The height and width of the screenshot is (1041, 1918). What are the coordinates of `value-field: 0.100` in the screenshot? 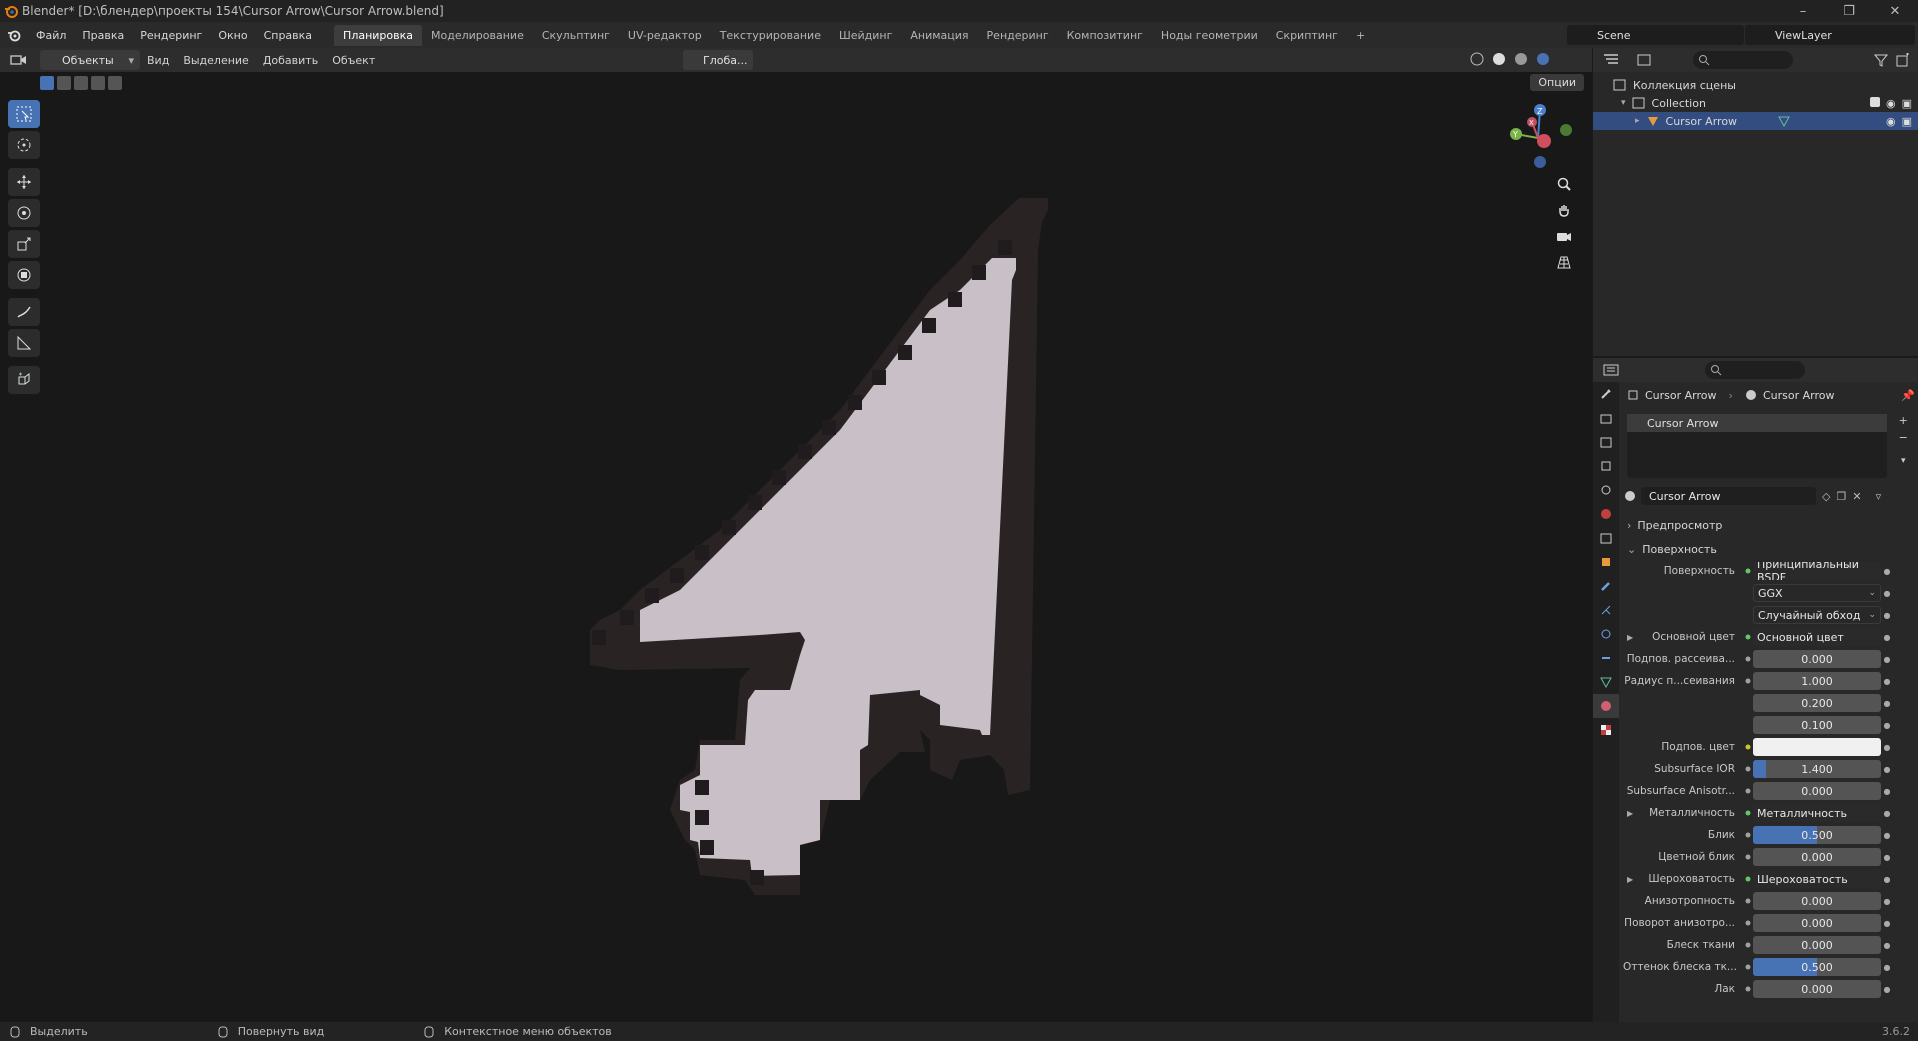 It's located at (1817, 725).